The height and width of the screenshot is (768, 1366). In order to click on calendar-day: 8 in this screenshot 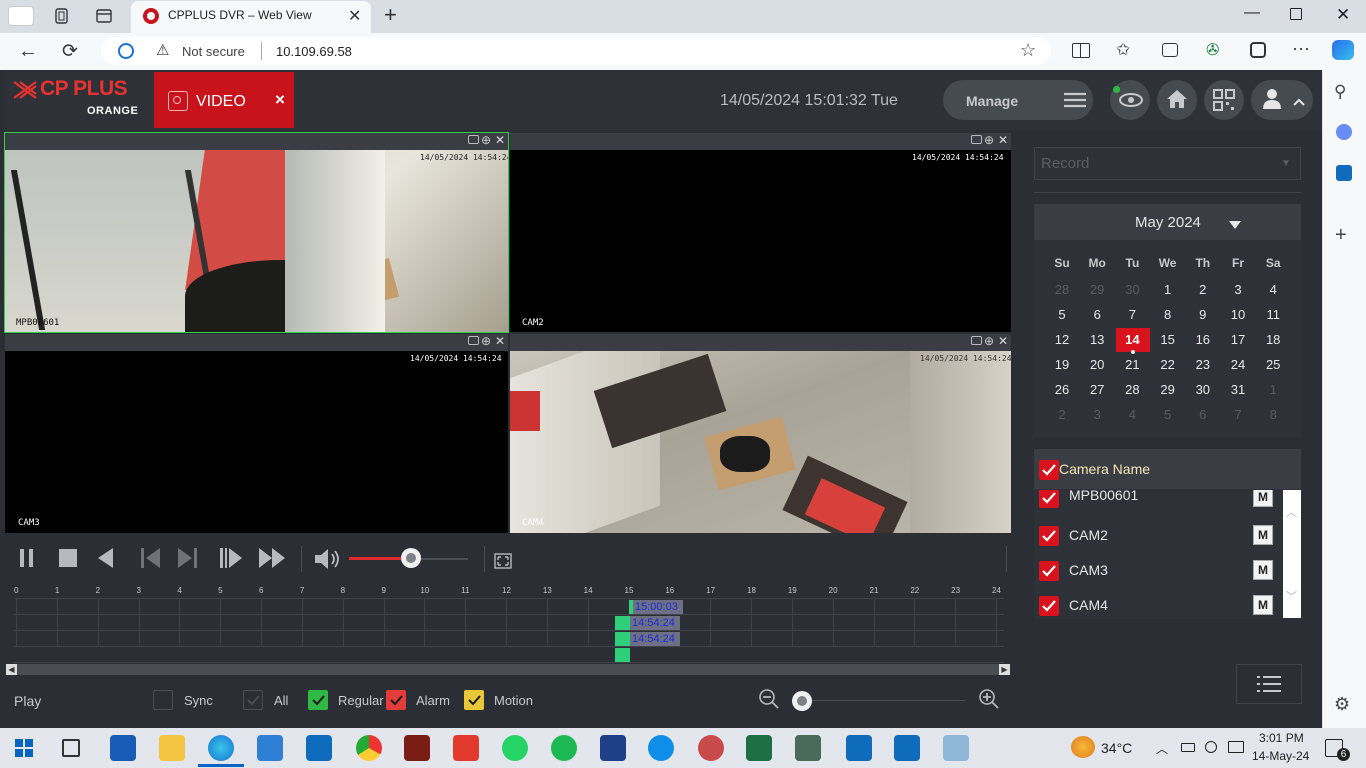, I will do `click(1273, 414)`.